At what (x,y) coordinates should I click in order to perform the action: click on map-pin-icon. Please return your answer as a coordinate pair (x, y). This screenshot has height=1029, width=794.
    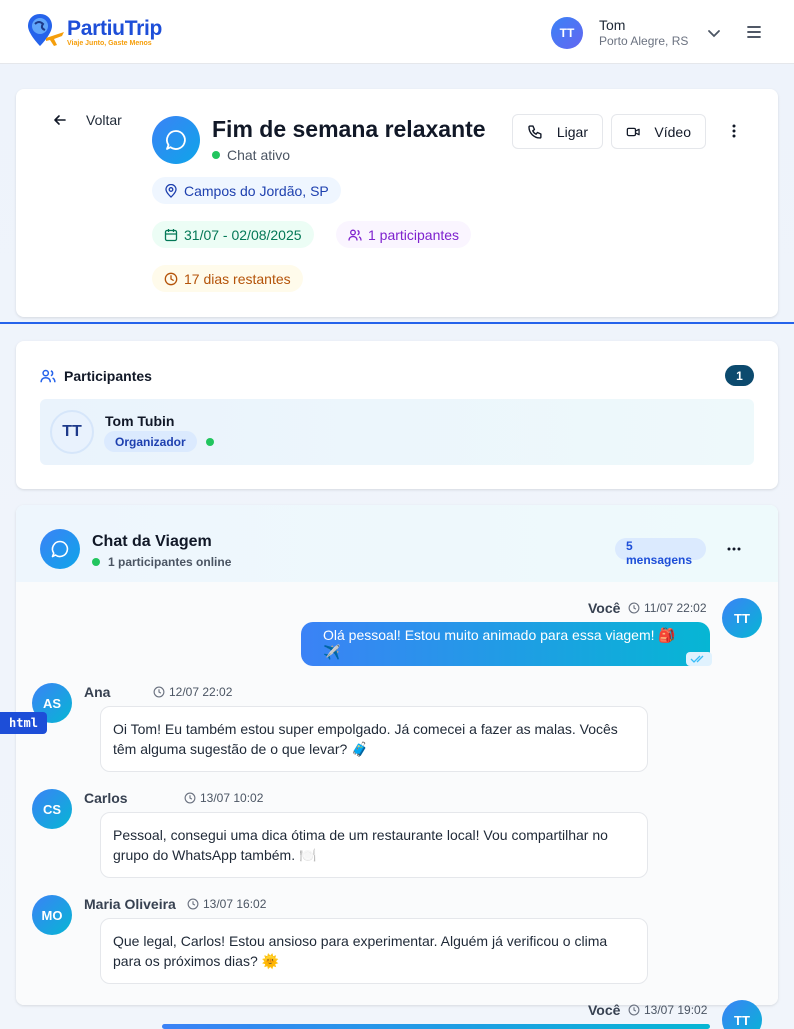
    Looking at the image, I should click on (171, 190).